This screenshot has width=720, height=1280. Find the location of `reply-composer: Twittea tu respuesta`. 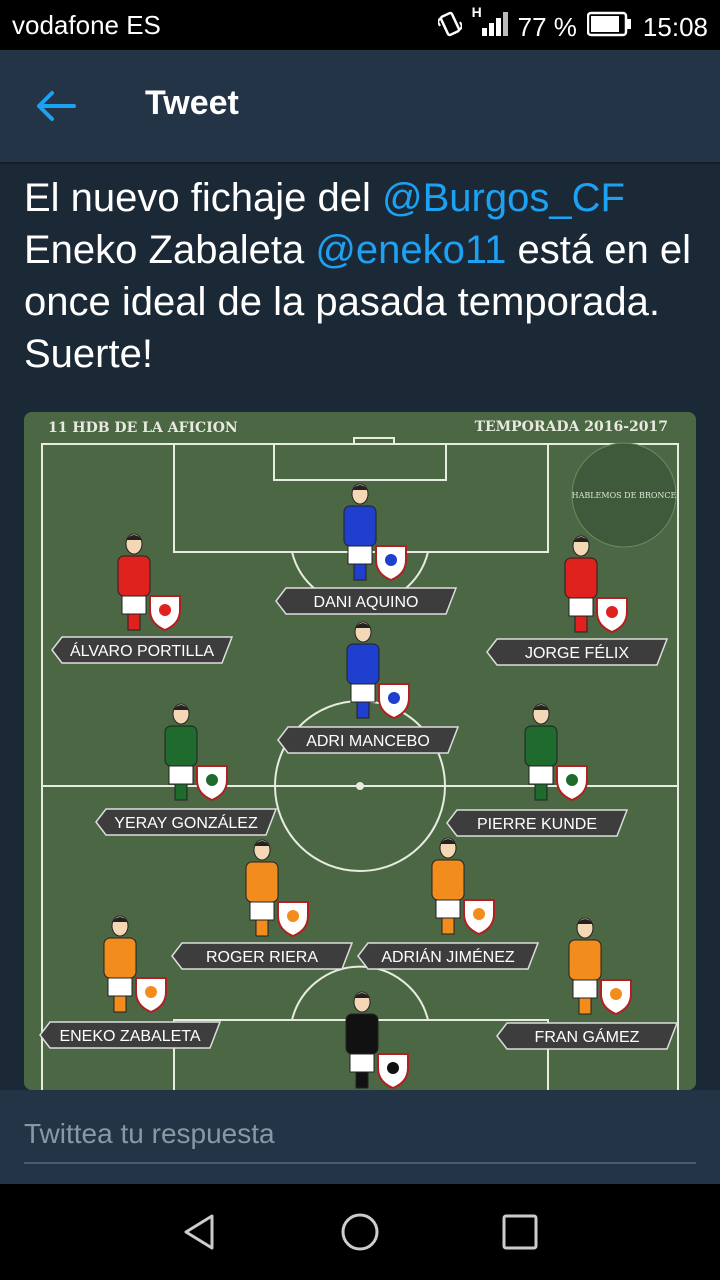

reply-composer: Twittea tu respuesta is located at coordinates (360, 1137).